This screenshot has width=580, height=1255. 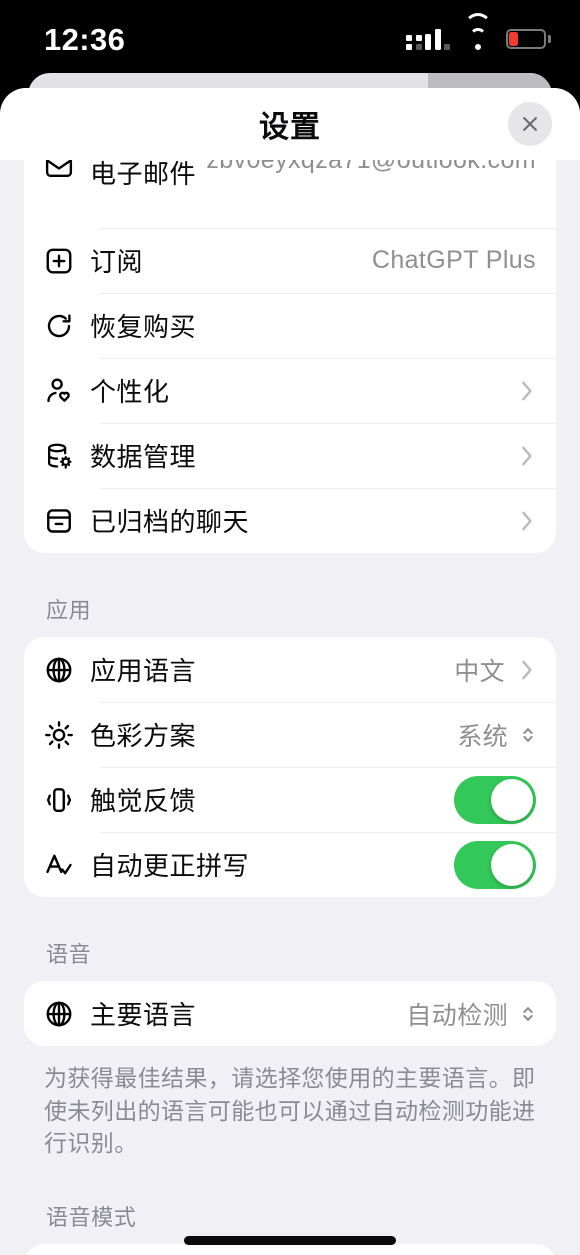 I want to click on row-archived-chats: 已归档的聊天, so click(x=290, y=520).